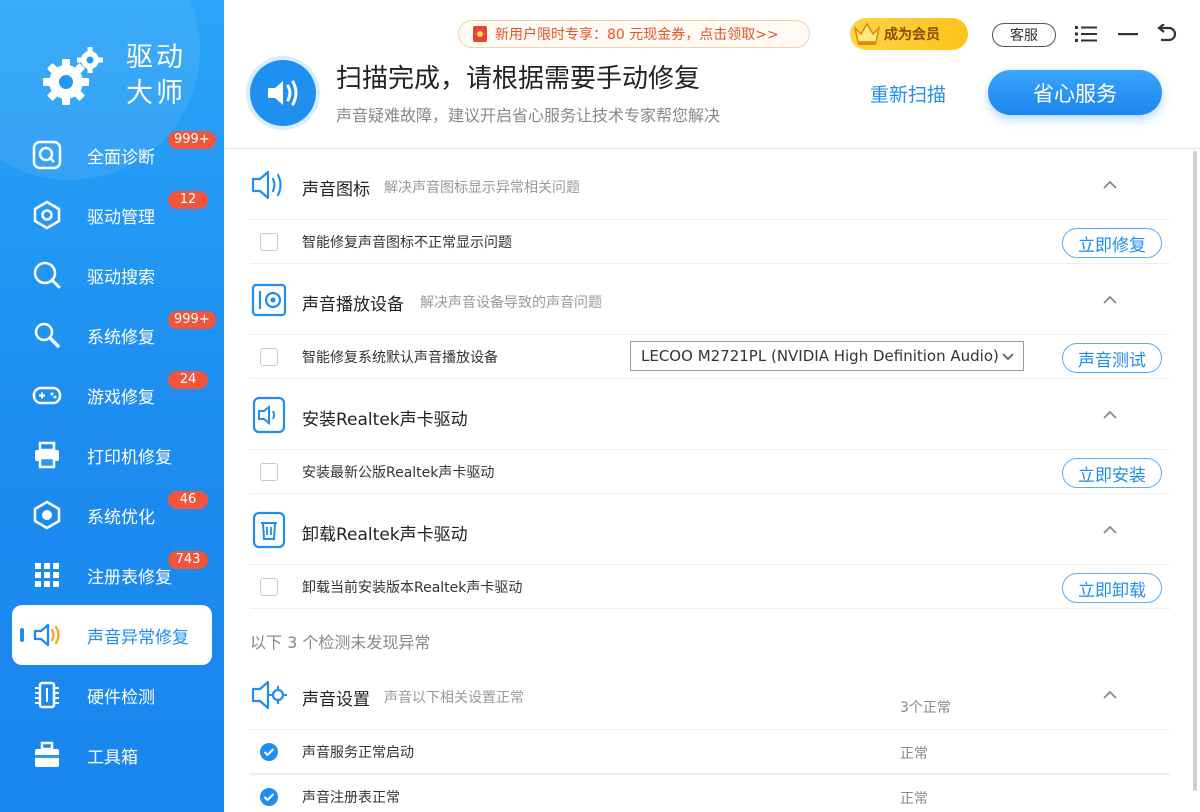 Image resolution: width=1200 pixels, height=812 pixels. Describe the element at coordinates (710, 241) in the screenshot. I see `fix-row: 智能修复声音图标不正常显示问题 立即修复` at that location.